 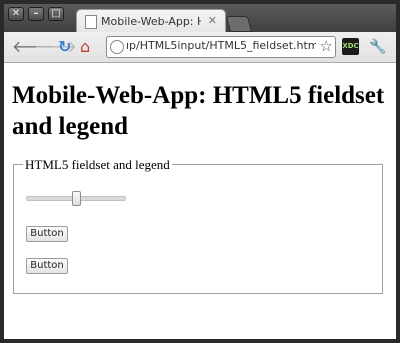 What do you see at coordinates (36, 14) in the screenshot?
I see `minimize-window-button: –` at bounding box center [36, 14].